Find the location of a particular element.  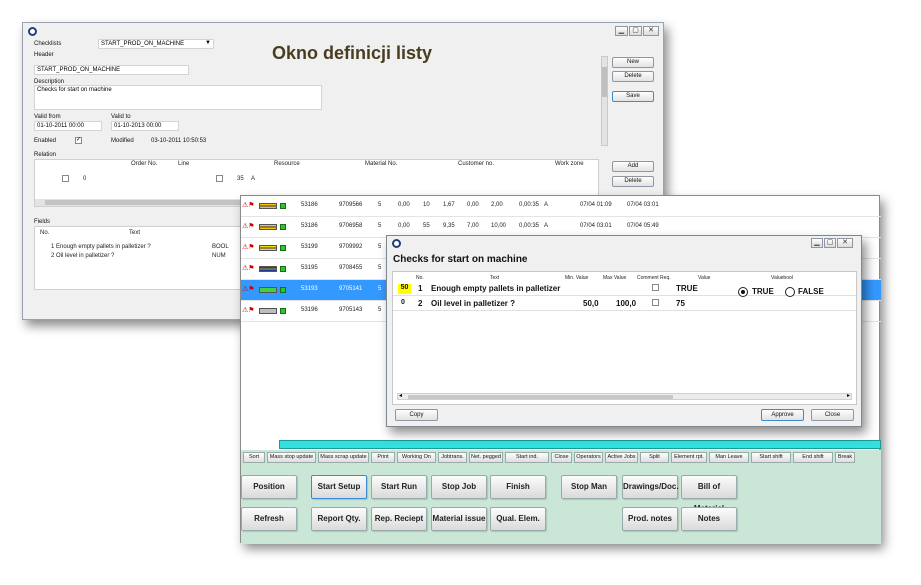

valid-to-label: Valid to is located at coordinates (121, 117).